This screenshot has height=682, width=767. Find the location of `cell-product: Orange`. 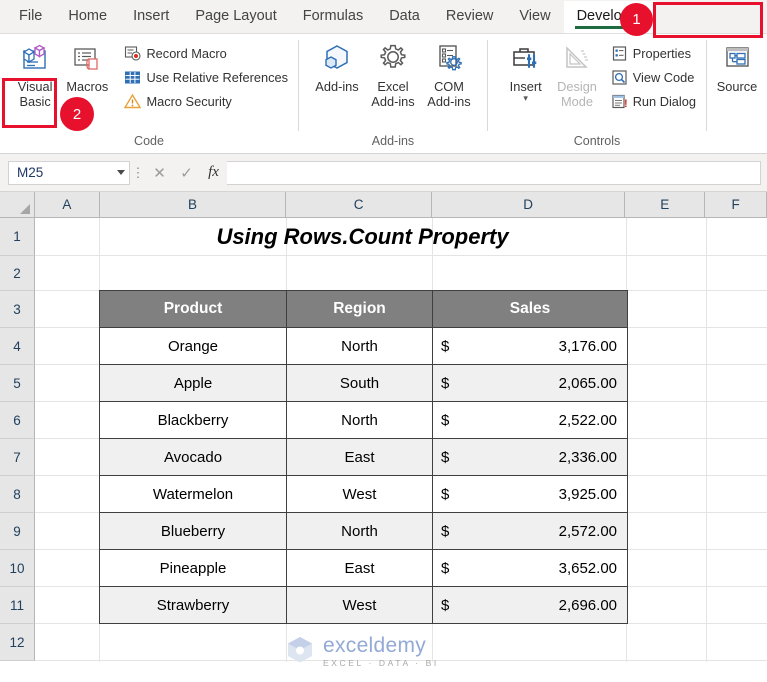

cell-product: Orange is located at coordinates (193, 346).